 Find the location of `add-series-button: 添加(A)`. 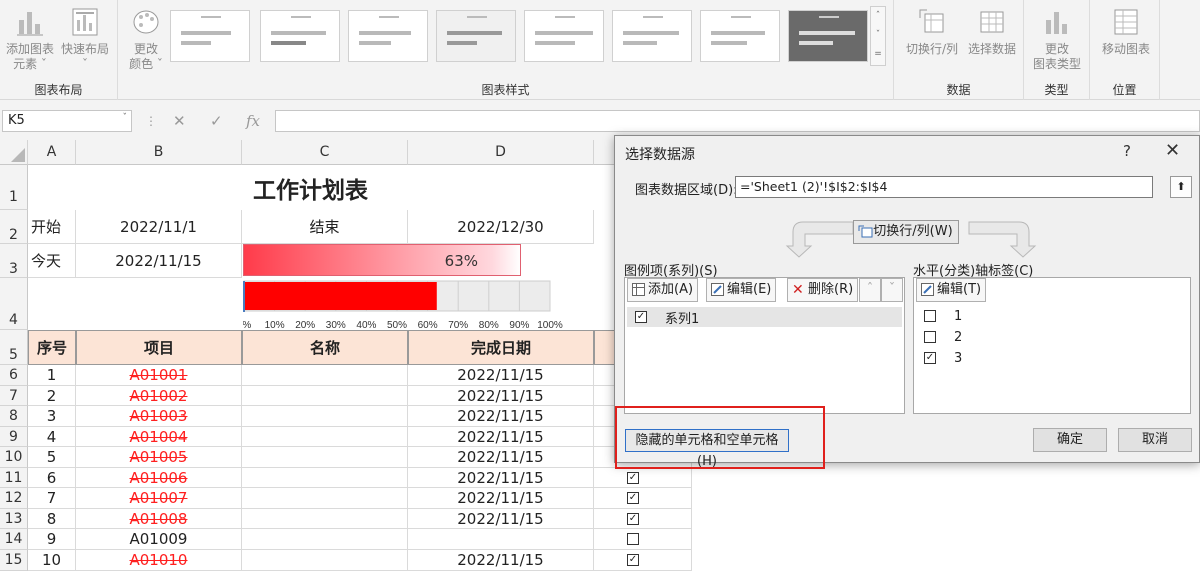

add-series-button: 添加(A) is located at coordinates (663, 290).